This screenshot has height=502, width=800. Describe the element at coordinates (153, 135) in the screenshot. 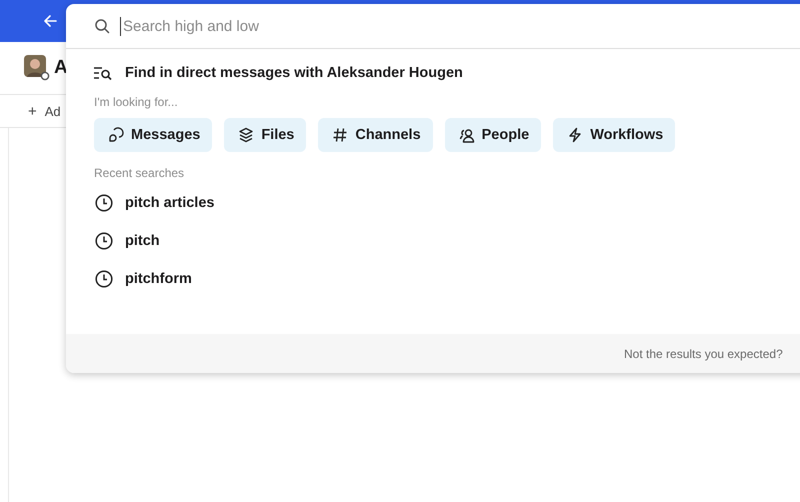

I see `filter-chip: Messages` at that location.